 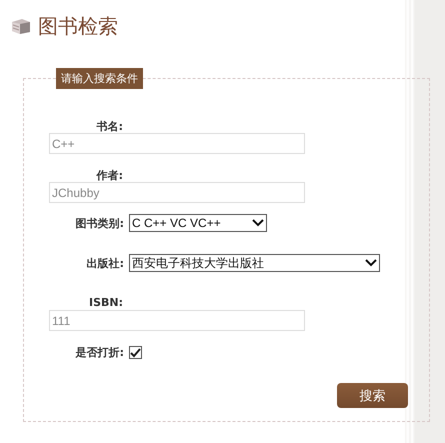 I want to click on field-label: 是否打折:, so click(x=99, y=352).